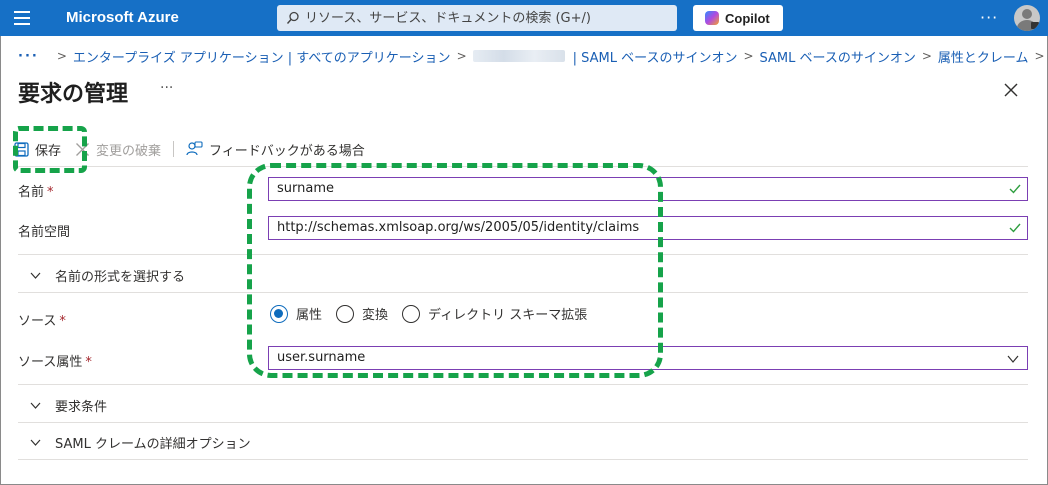 This screenshot has width=1048, height=485. Describe the element at coordinates (174, 149) in the screenshot. I see `toolbar-divider` at that location.